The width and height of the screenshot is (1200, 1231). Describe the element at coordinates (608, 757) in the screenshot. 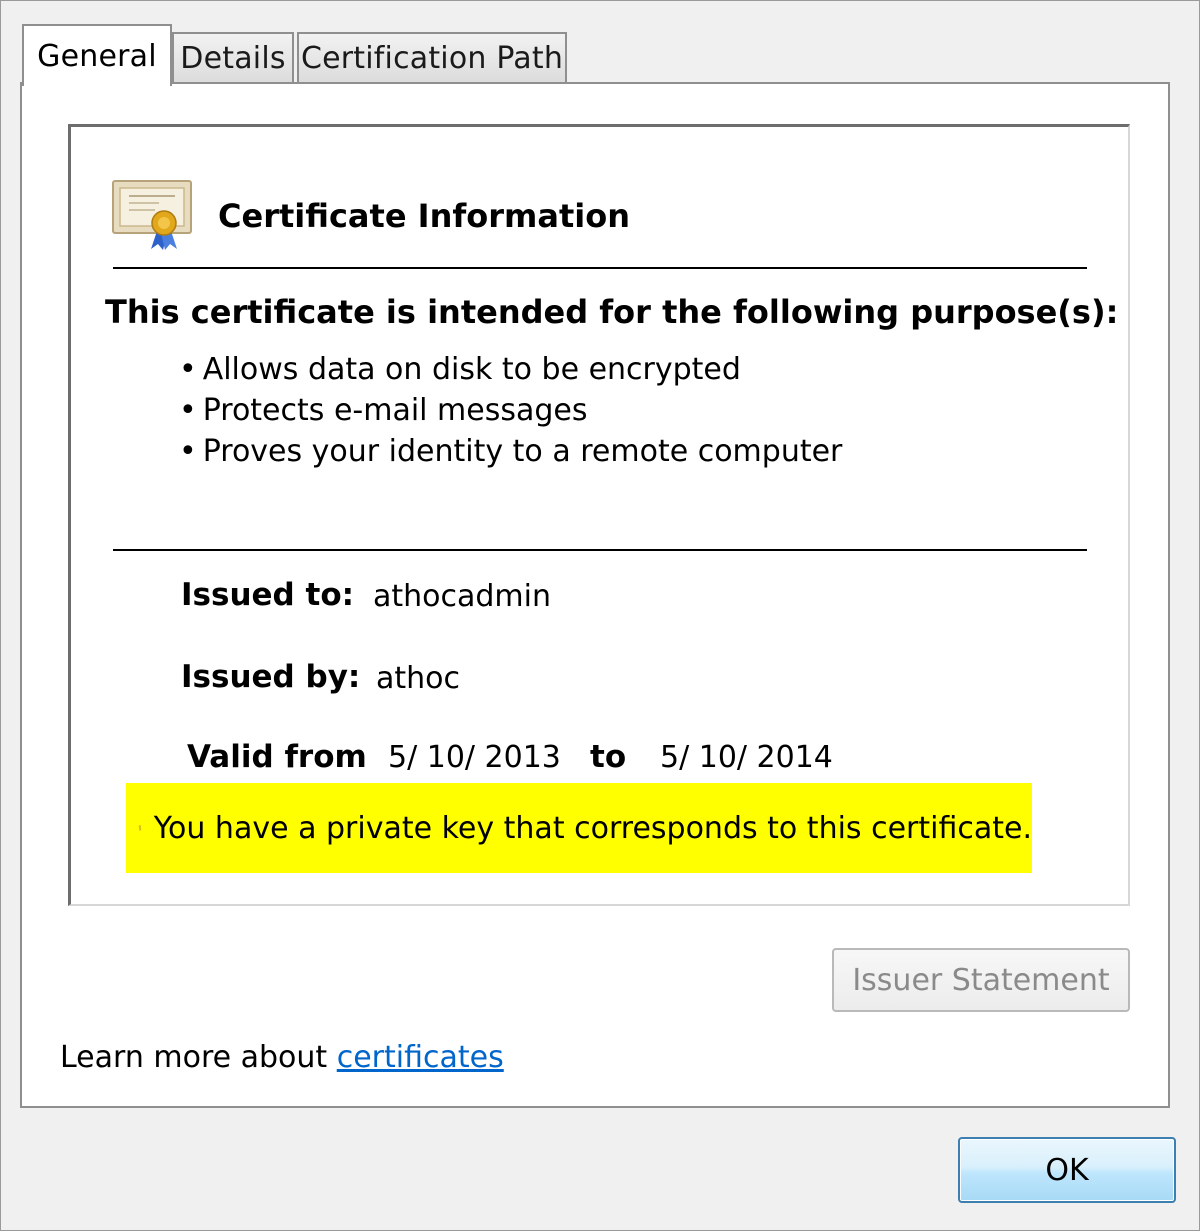

I see `valid-to-label: to` at that location.